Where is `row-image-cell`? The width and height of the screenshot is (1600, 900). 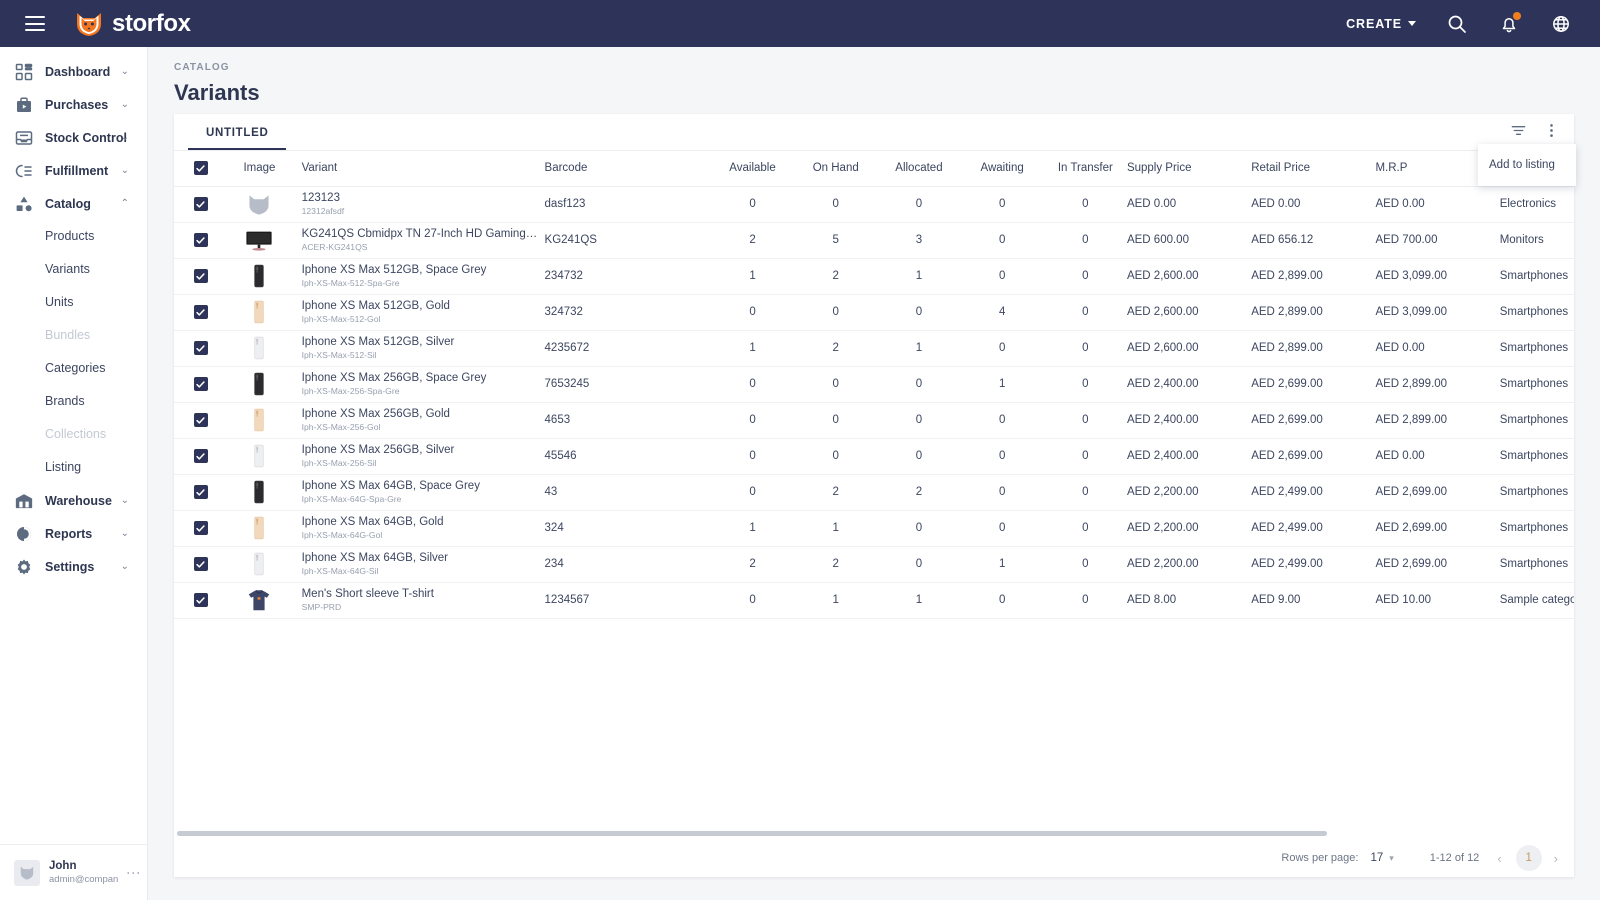 row-image-cell is located at coordinates (259, 312).